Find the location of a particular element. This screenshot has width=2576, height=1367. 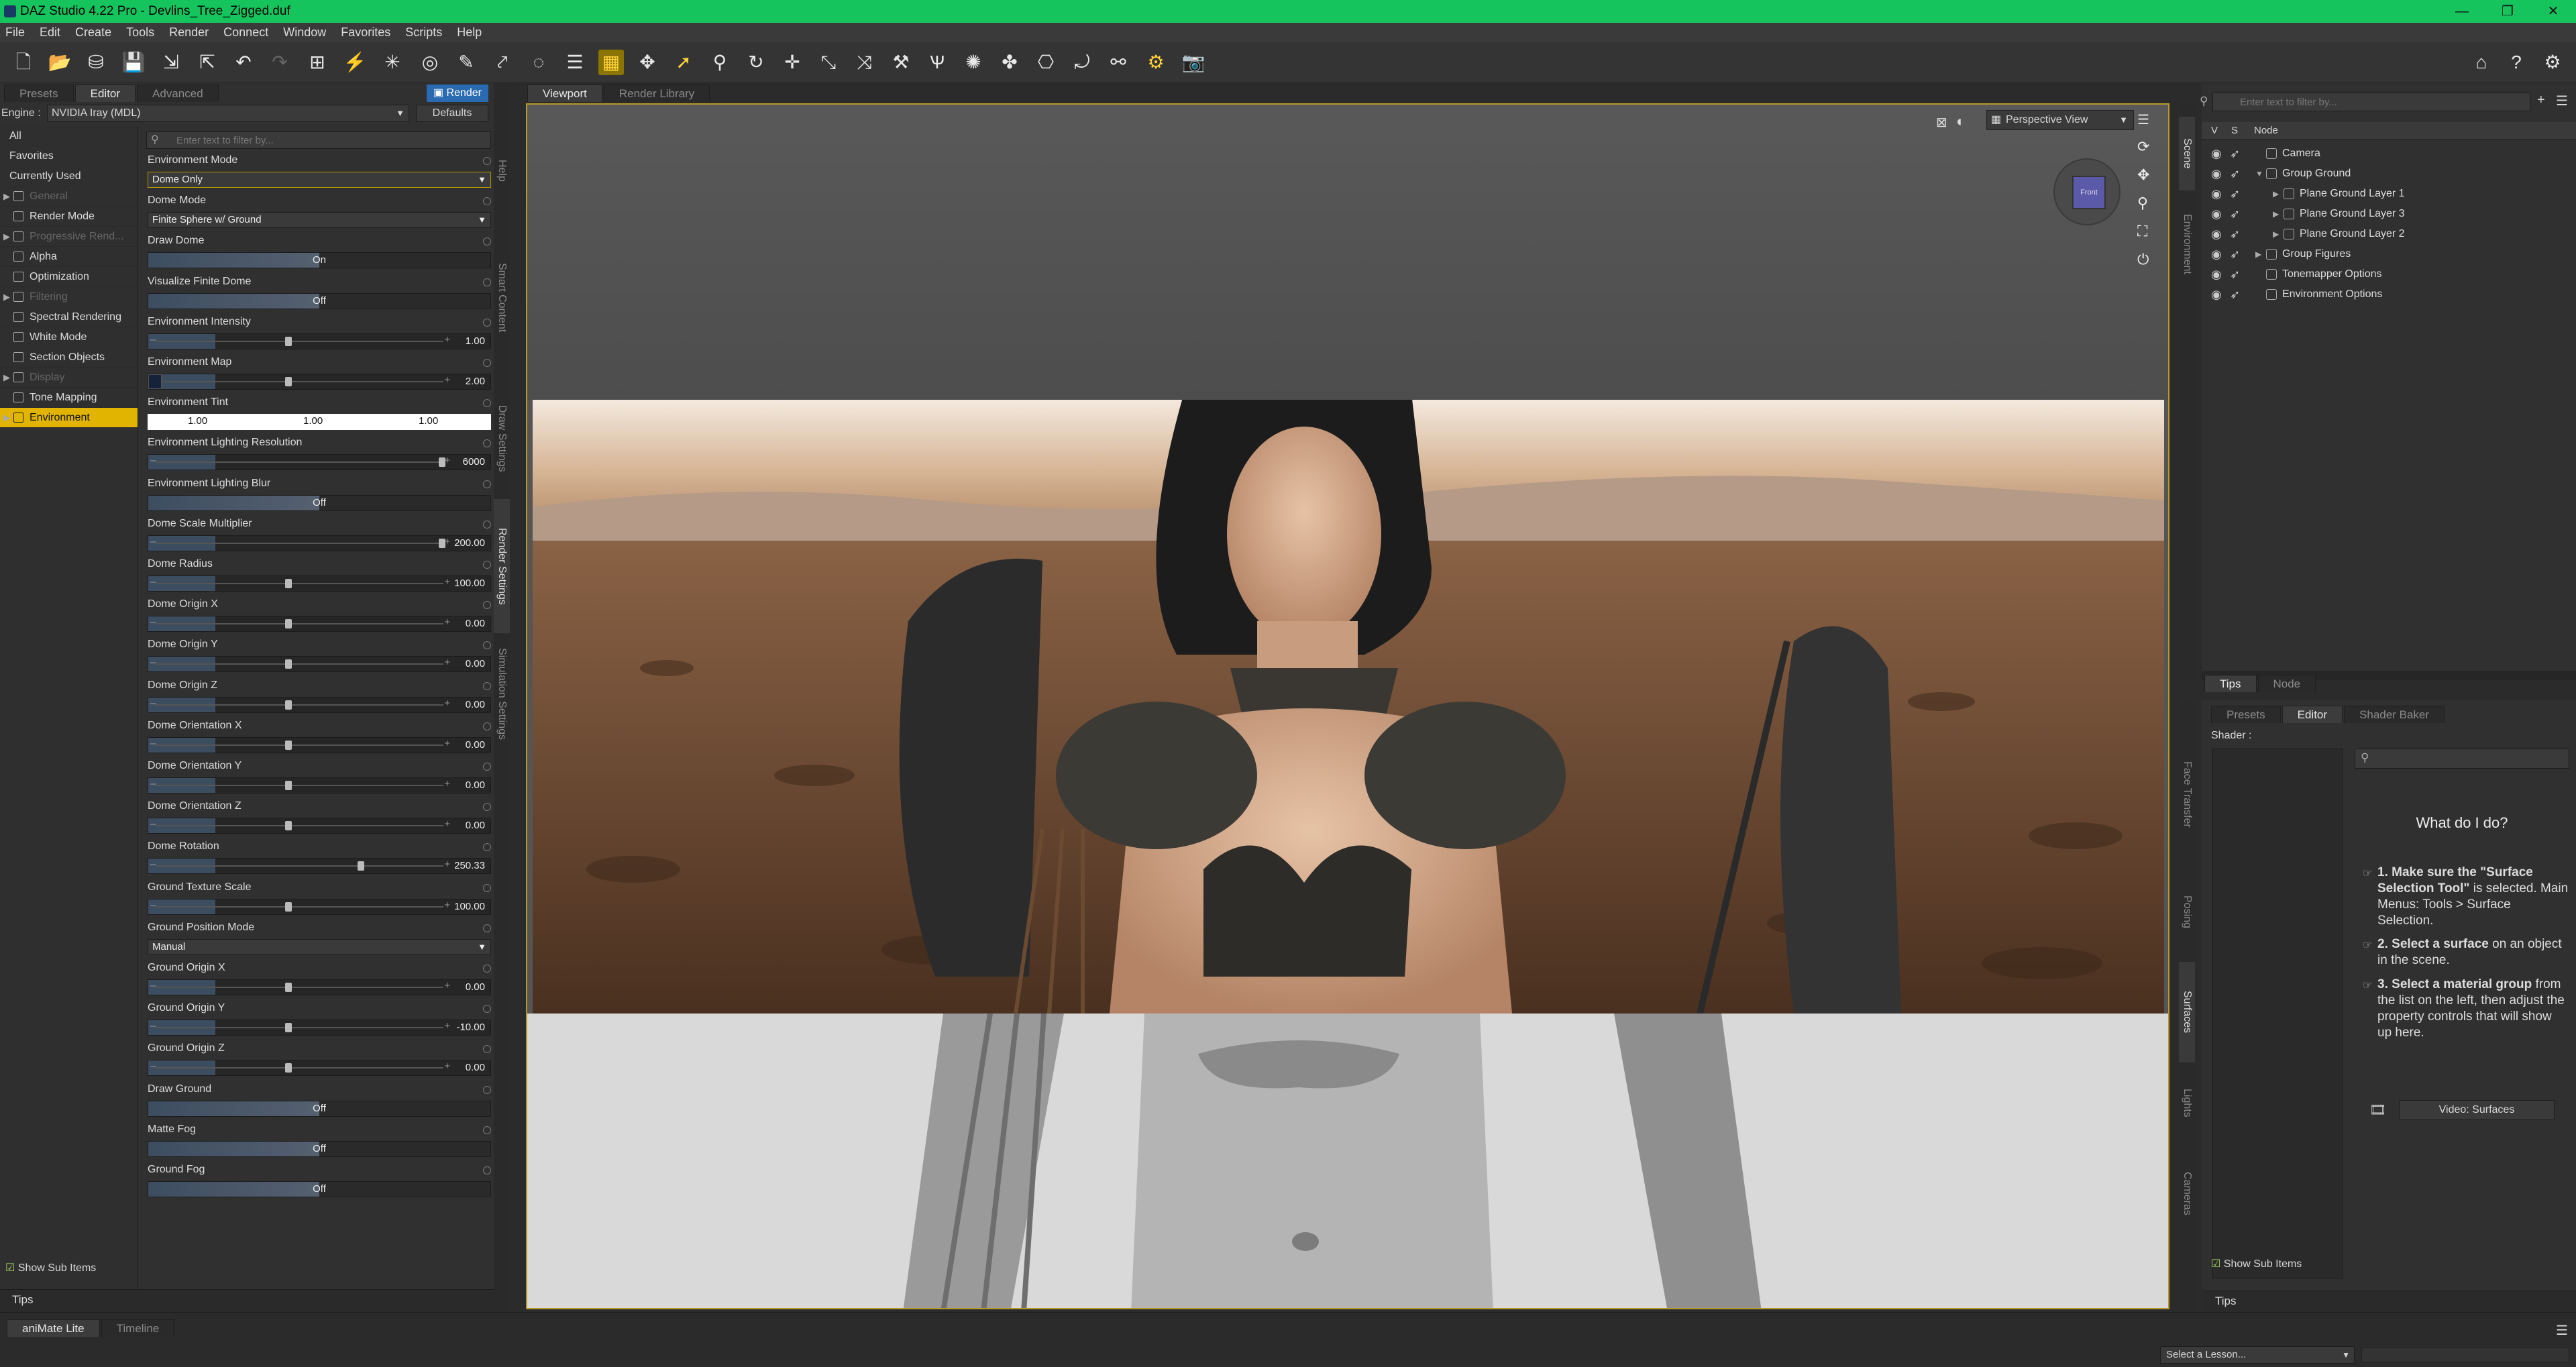

minimize-button: — is located at coordinates (2462, 12).